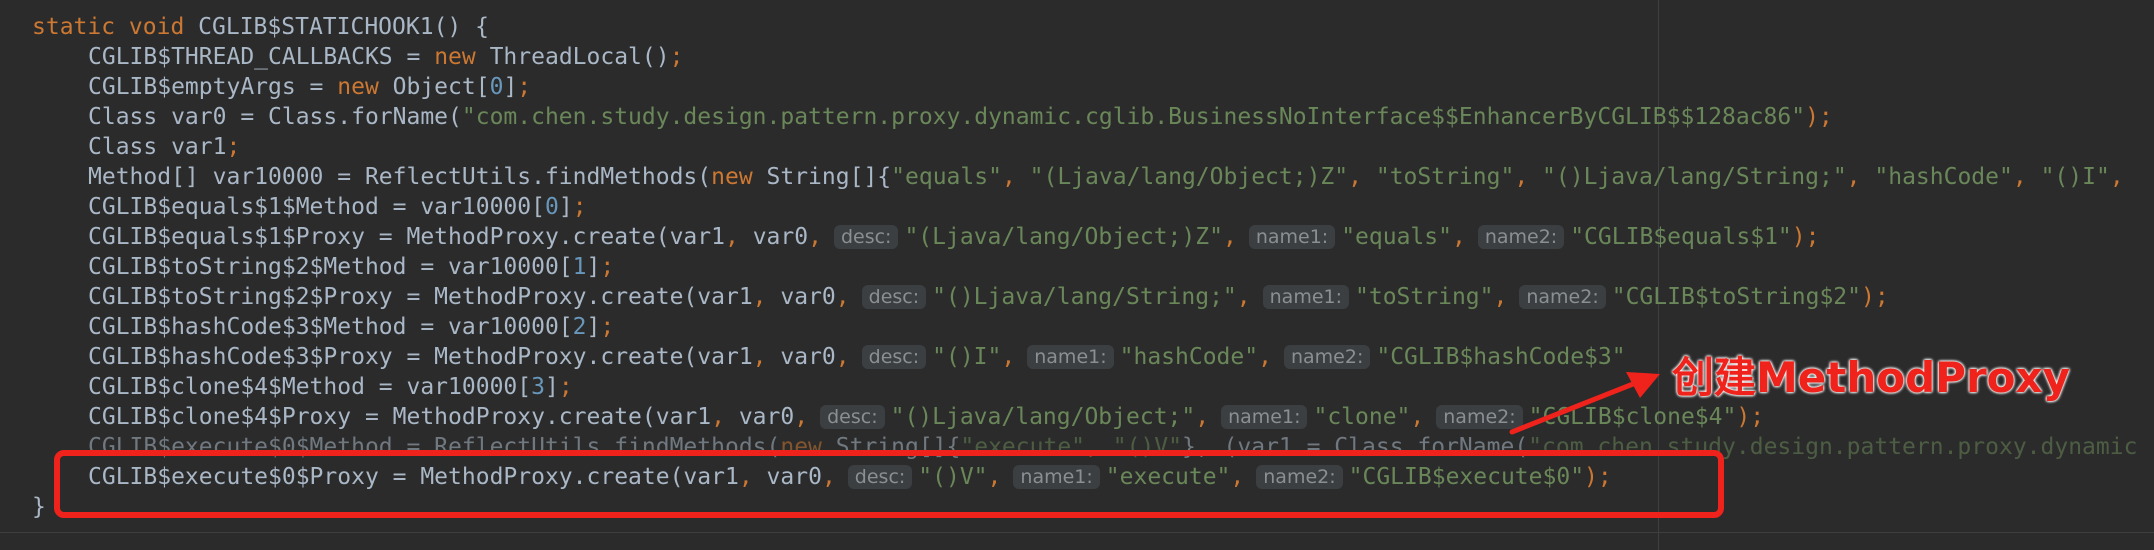 The image size is (2154, 550). What do you see at coordinates (330, 267) in the screenshot?
I see `code-text: CGLIB$toString$2$Method = var10000[` at bounding box center [330, 267].